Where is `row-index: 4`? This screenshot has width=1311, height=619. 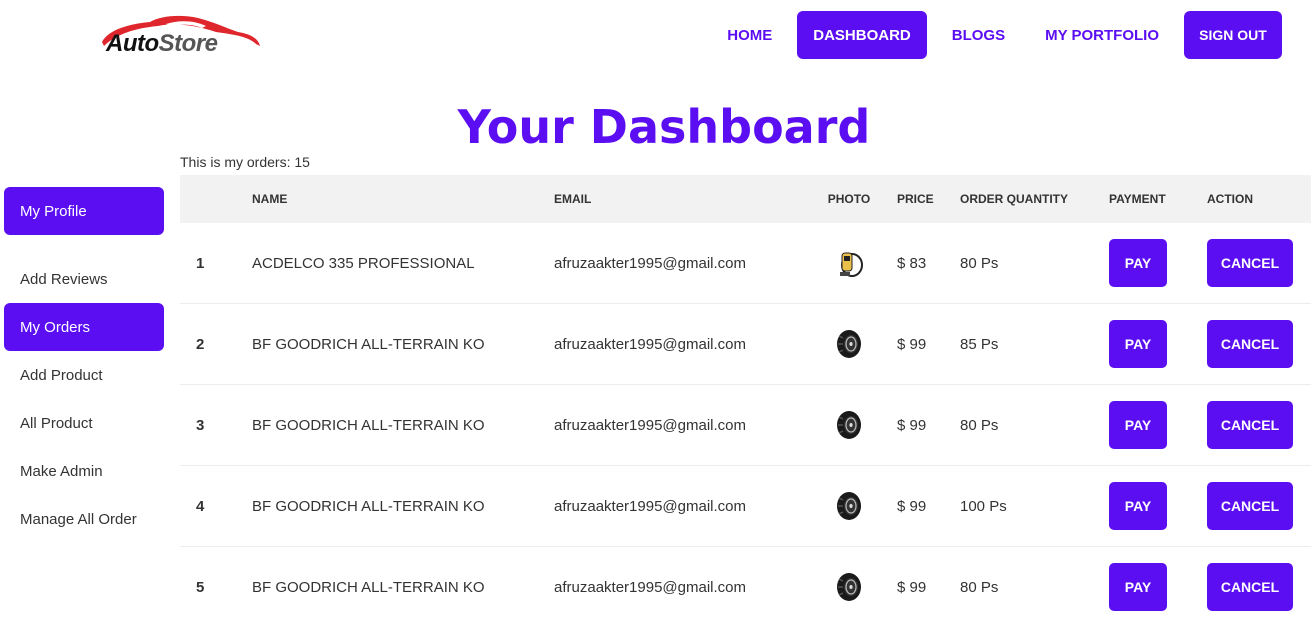 row-index: 4 is located at coordinates (200, 506).